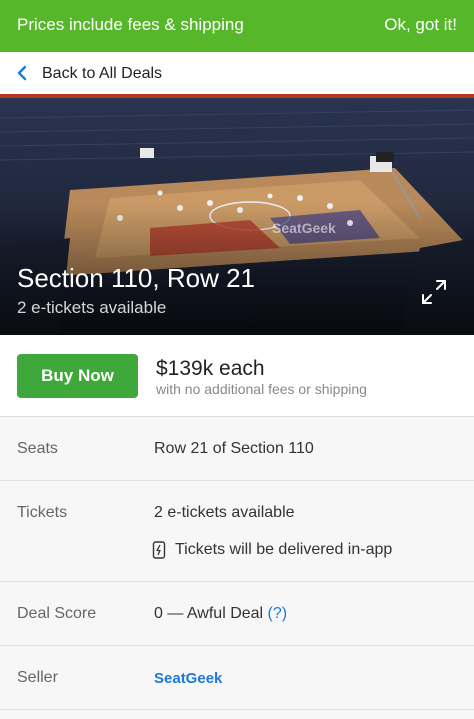 The width and height of the screenshot is (474, 719). What do you see at coordinates (284, 549) in the screenshot?
I see `delivery-note: Tickets will be delivered in-app` at bounding box center [284, 549].